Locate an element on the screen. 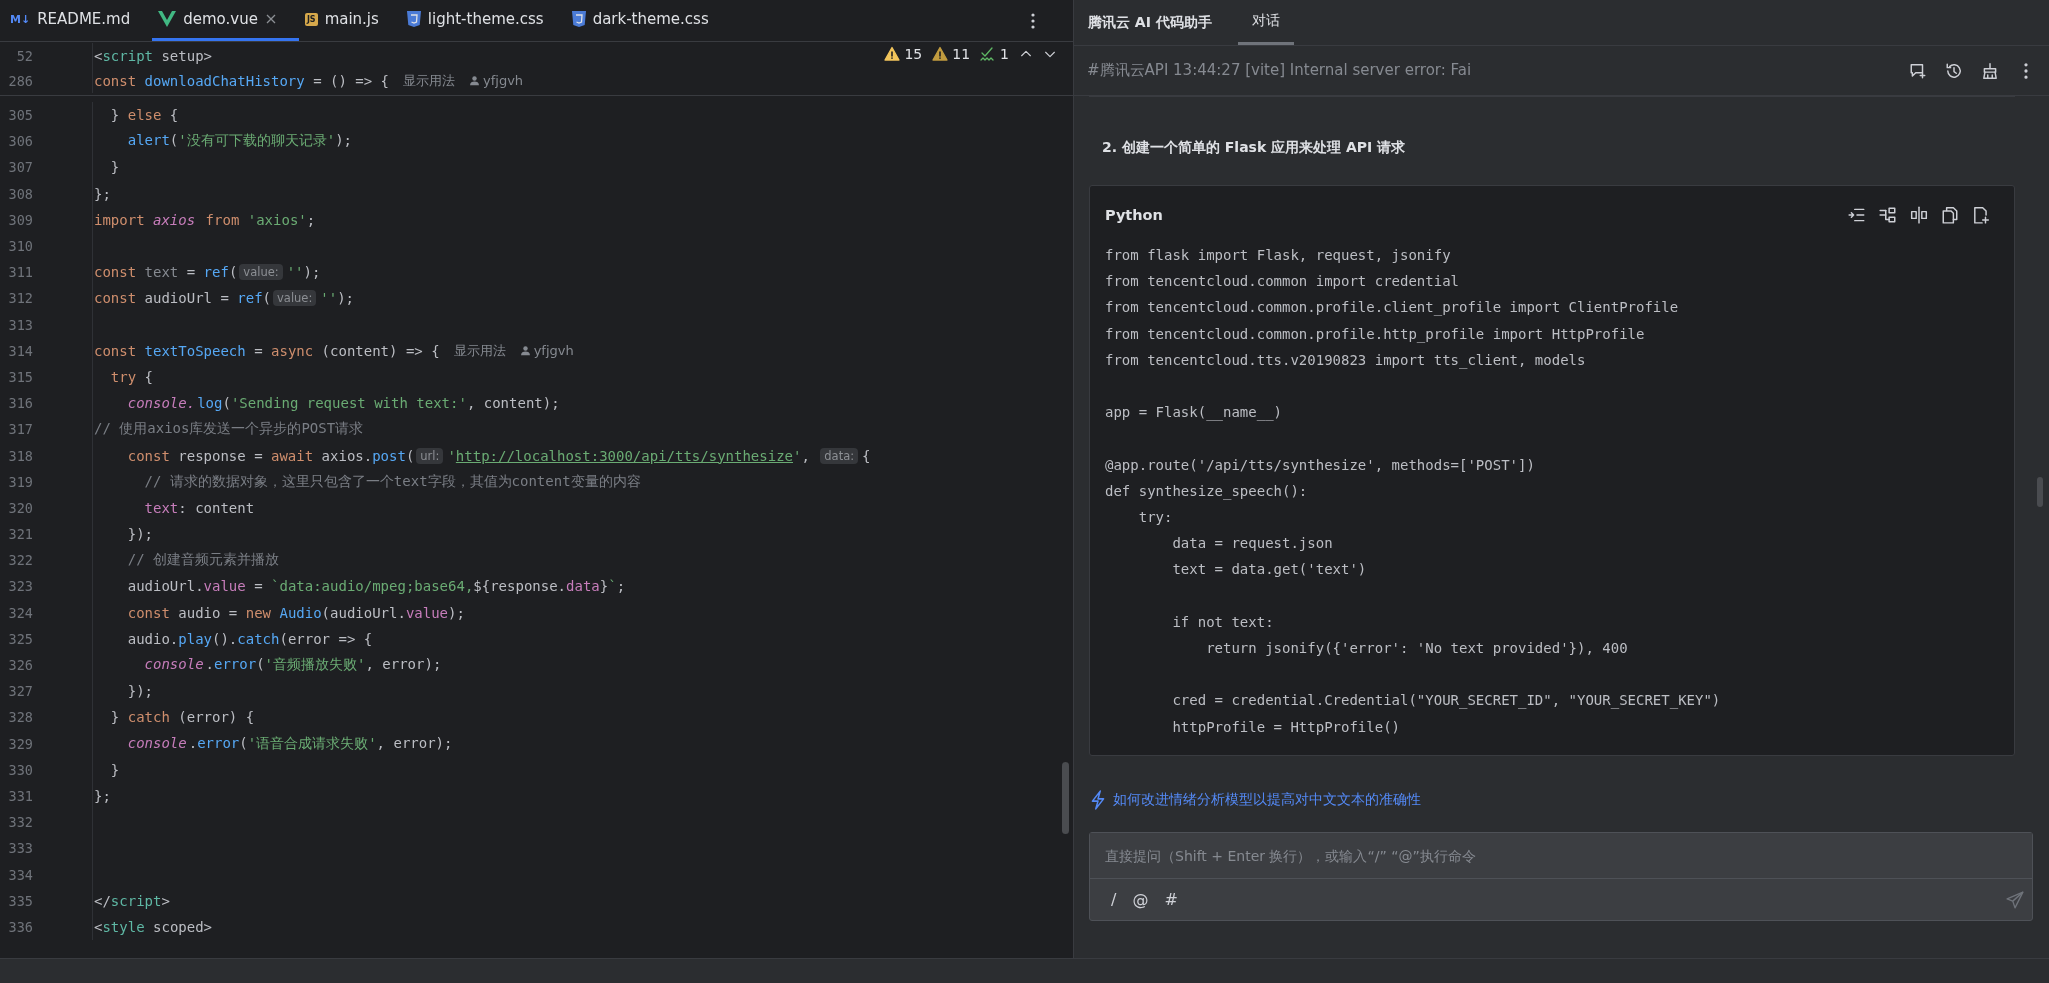 This screenshot has height=983, width=2049. copy-icon is located at coordinates (1950, 215).